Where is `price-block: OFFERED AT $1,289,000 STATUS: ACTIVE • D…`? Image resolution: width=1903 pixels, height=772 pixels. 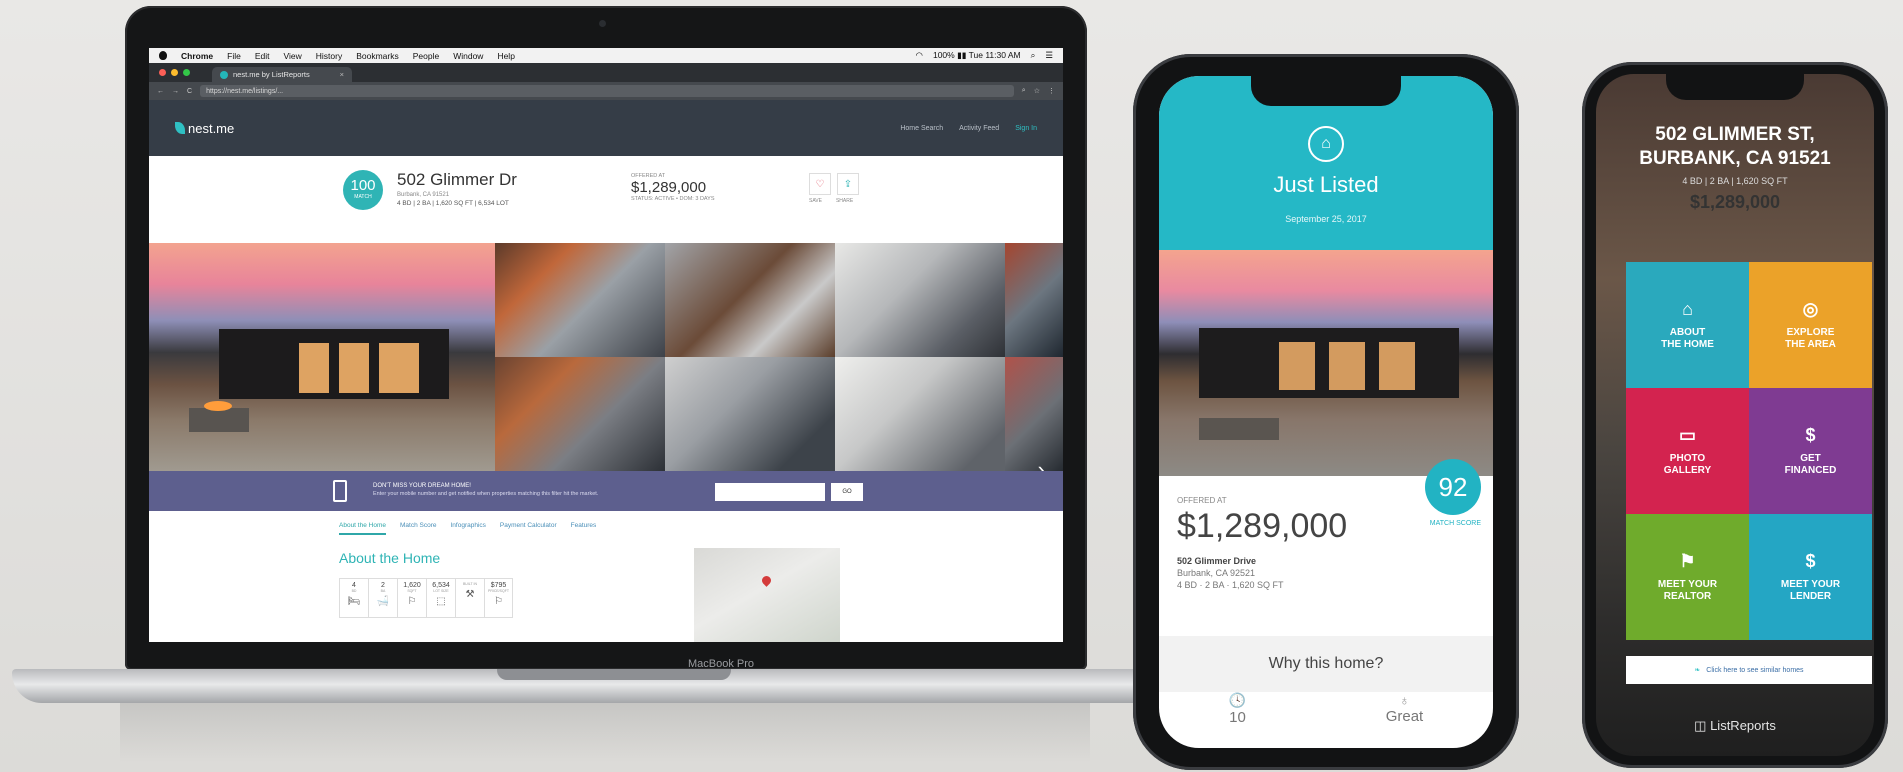 price-block: OFFERED AT $1,289,000 STATUS: ACTIVE • D… is located at coordinates (673, 187).